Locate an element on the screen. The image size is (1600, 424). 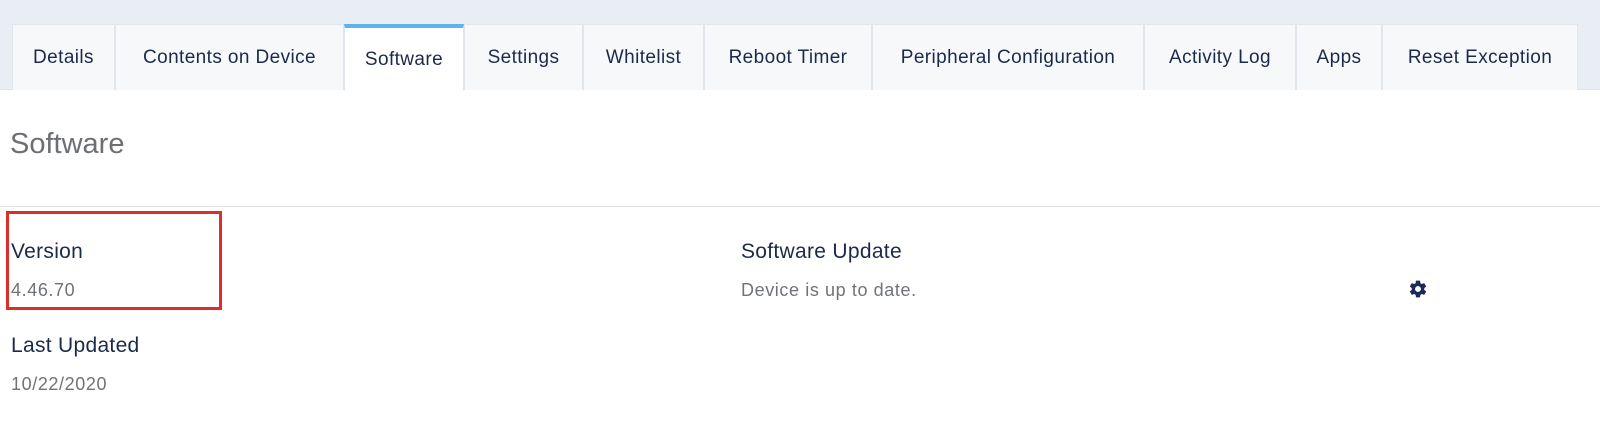
last-updated-value: 10/22/2020 is located at coordinates (59, 384).